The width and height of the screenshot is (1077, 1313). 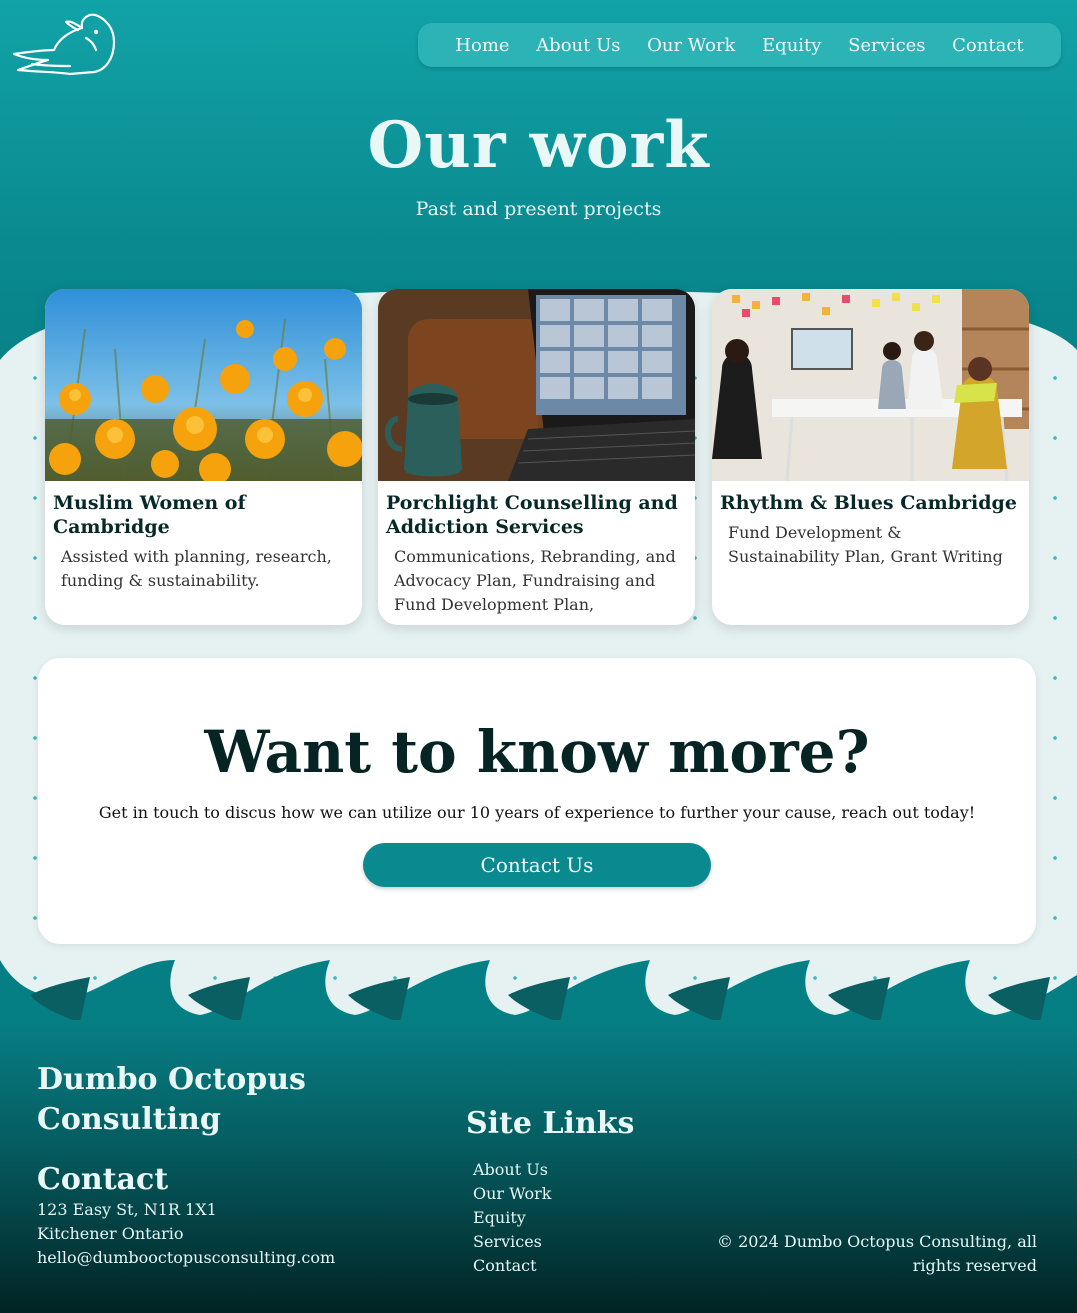 What do you see at coordinates (538, 145) in the screenshot?
I see `page-title: Our work` at bounding box center [538, 145].